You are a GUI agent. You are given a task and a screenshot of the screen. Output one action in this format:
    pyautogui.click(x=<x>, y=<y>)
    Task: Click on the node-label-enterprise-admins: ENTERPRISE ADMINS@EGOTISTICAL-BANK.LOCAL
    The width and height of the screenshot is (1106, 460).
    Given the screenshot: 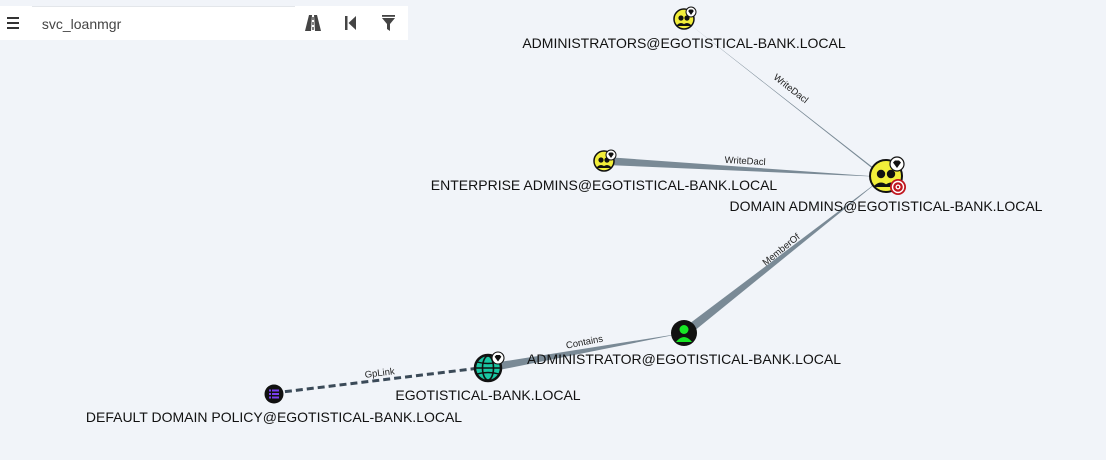 What is the action you would take?
    pyautogui.click(x=604, y=185)
    